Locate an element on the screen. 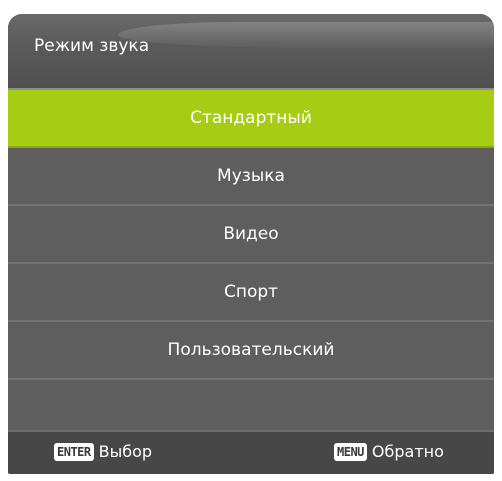  menu-item-user: Пользовательский is located at coordinates (251, 351).